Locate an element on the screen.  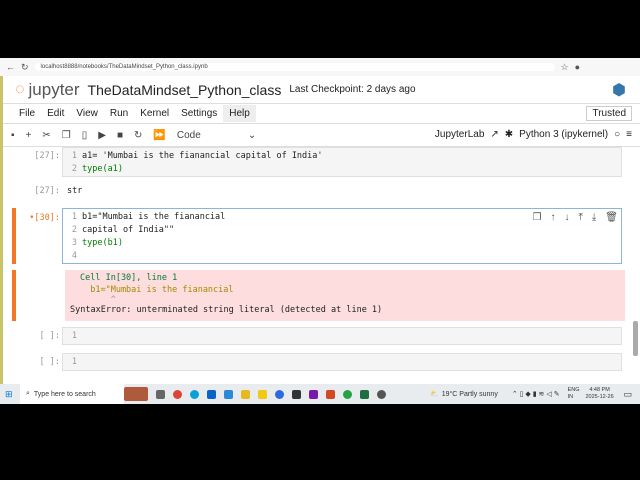
tray-icons: ⌃ ▯ ◆ ▮ ≋ ◁ ✎ is located at coordinates (536, 394).